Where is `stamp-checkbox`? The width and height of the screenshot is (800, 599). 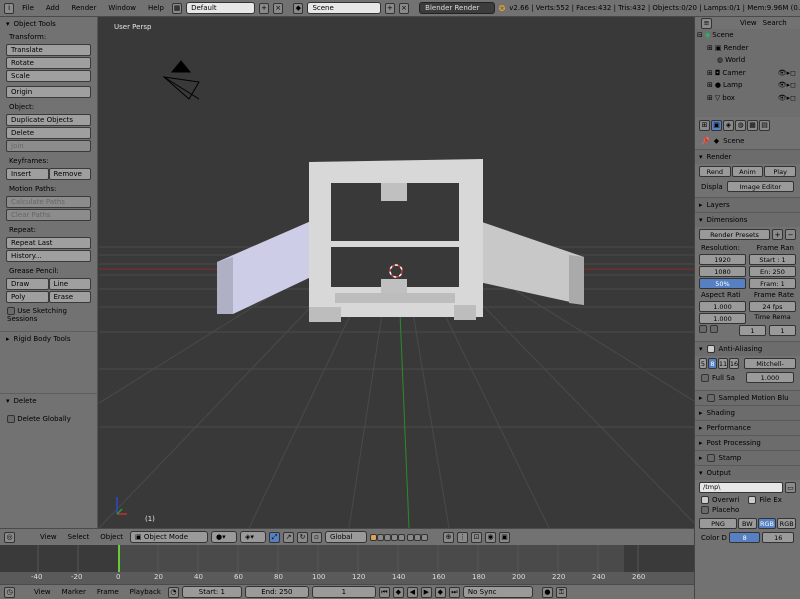 stamp-checkbox is located at coordinates (710, 458).